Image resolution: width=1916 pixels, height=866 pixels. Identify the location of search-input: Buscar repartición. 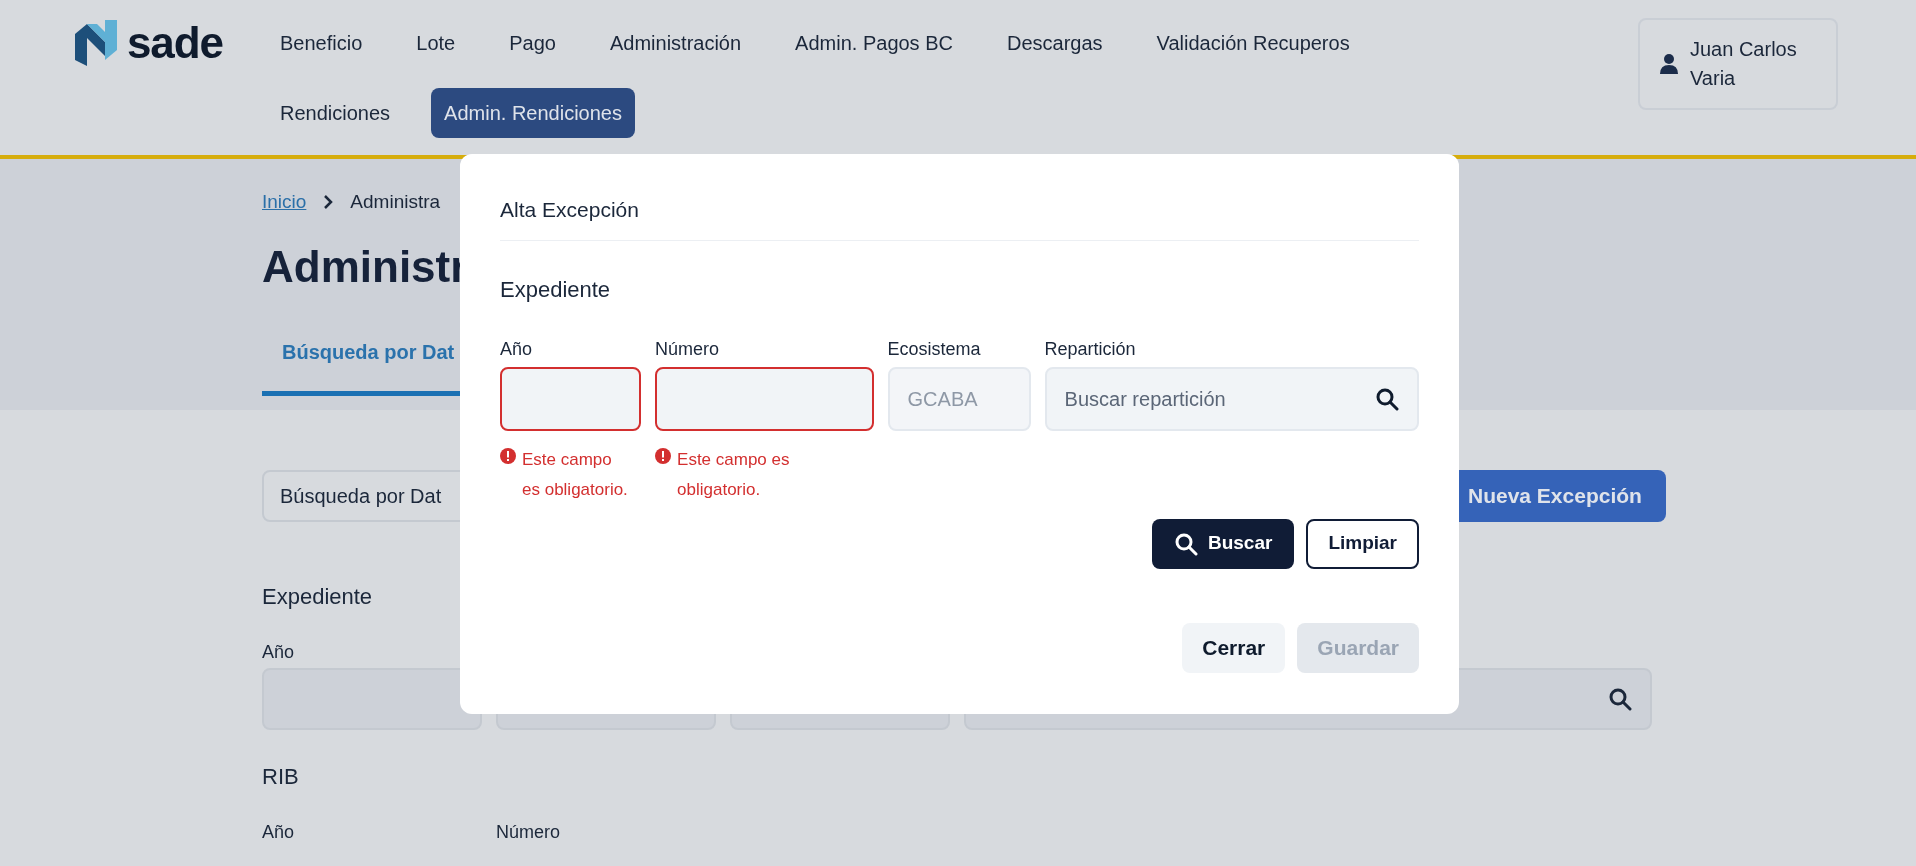
(1219, 398).